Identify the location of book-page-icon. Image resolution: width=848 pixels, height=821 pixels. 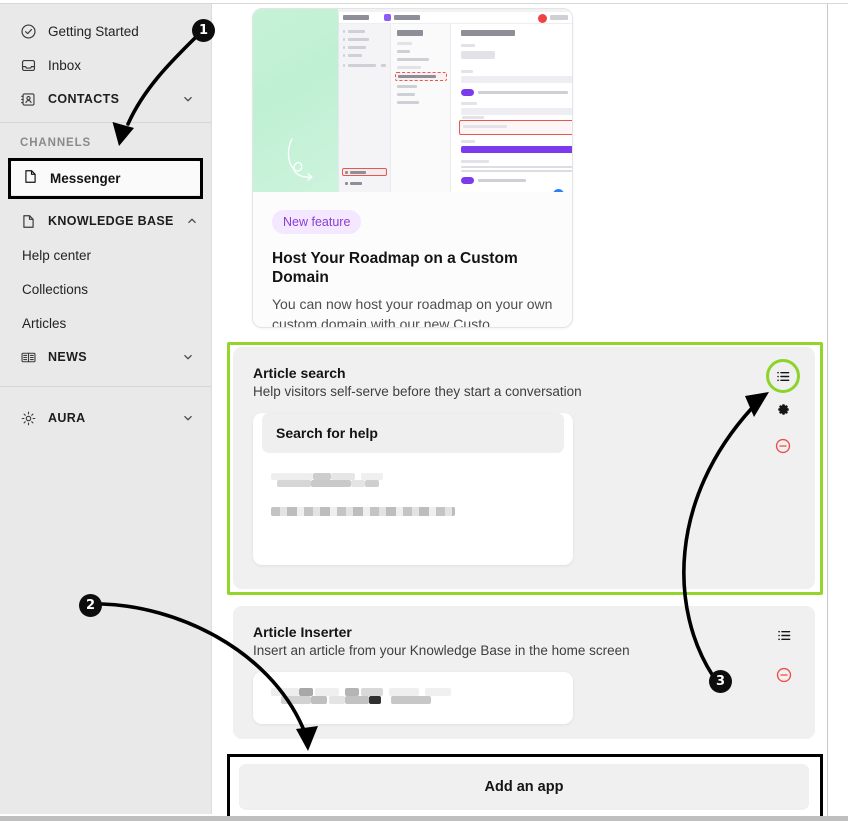
(28, 221).